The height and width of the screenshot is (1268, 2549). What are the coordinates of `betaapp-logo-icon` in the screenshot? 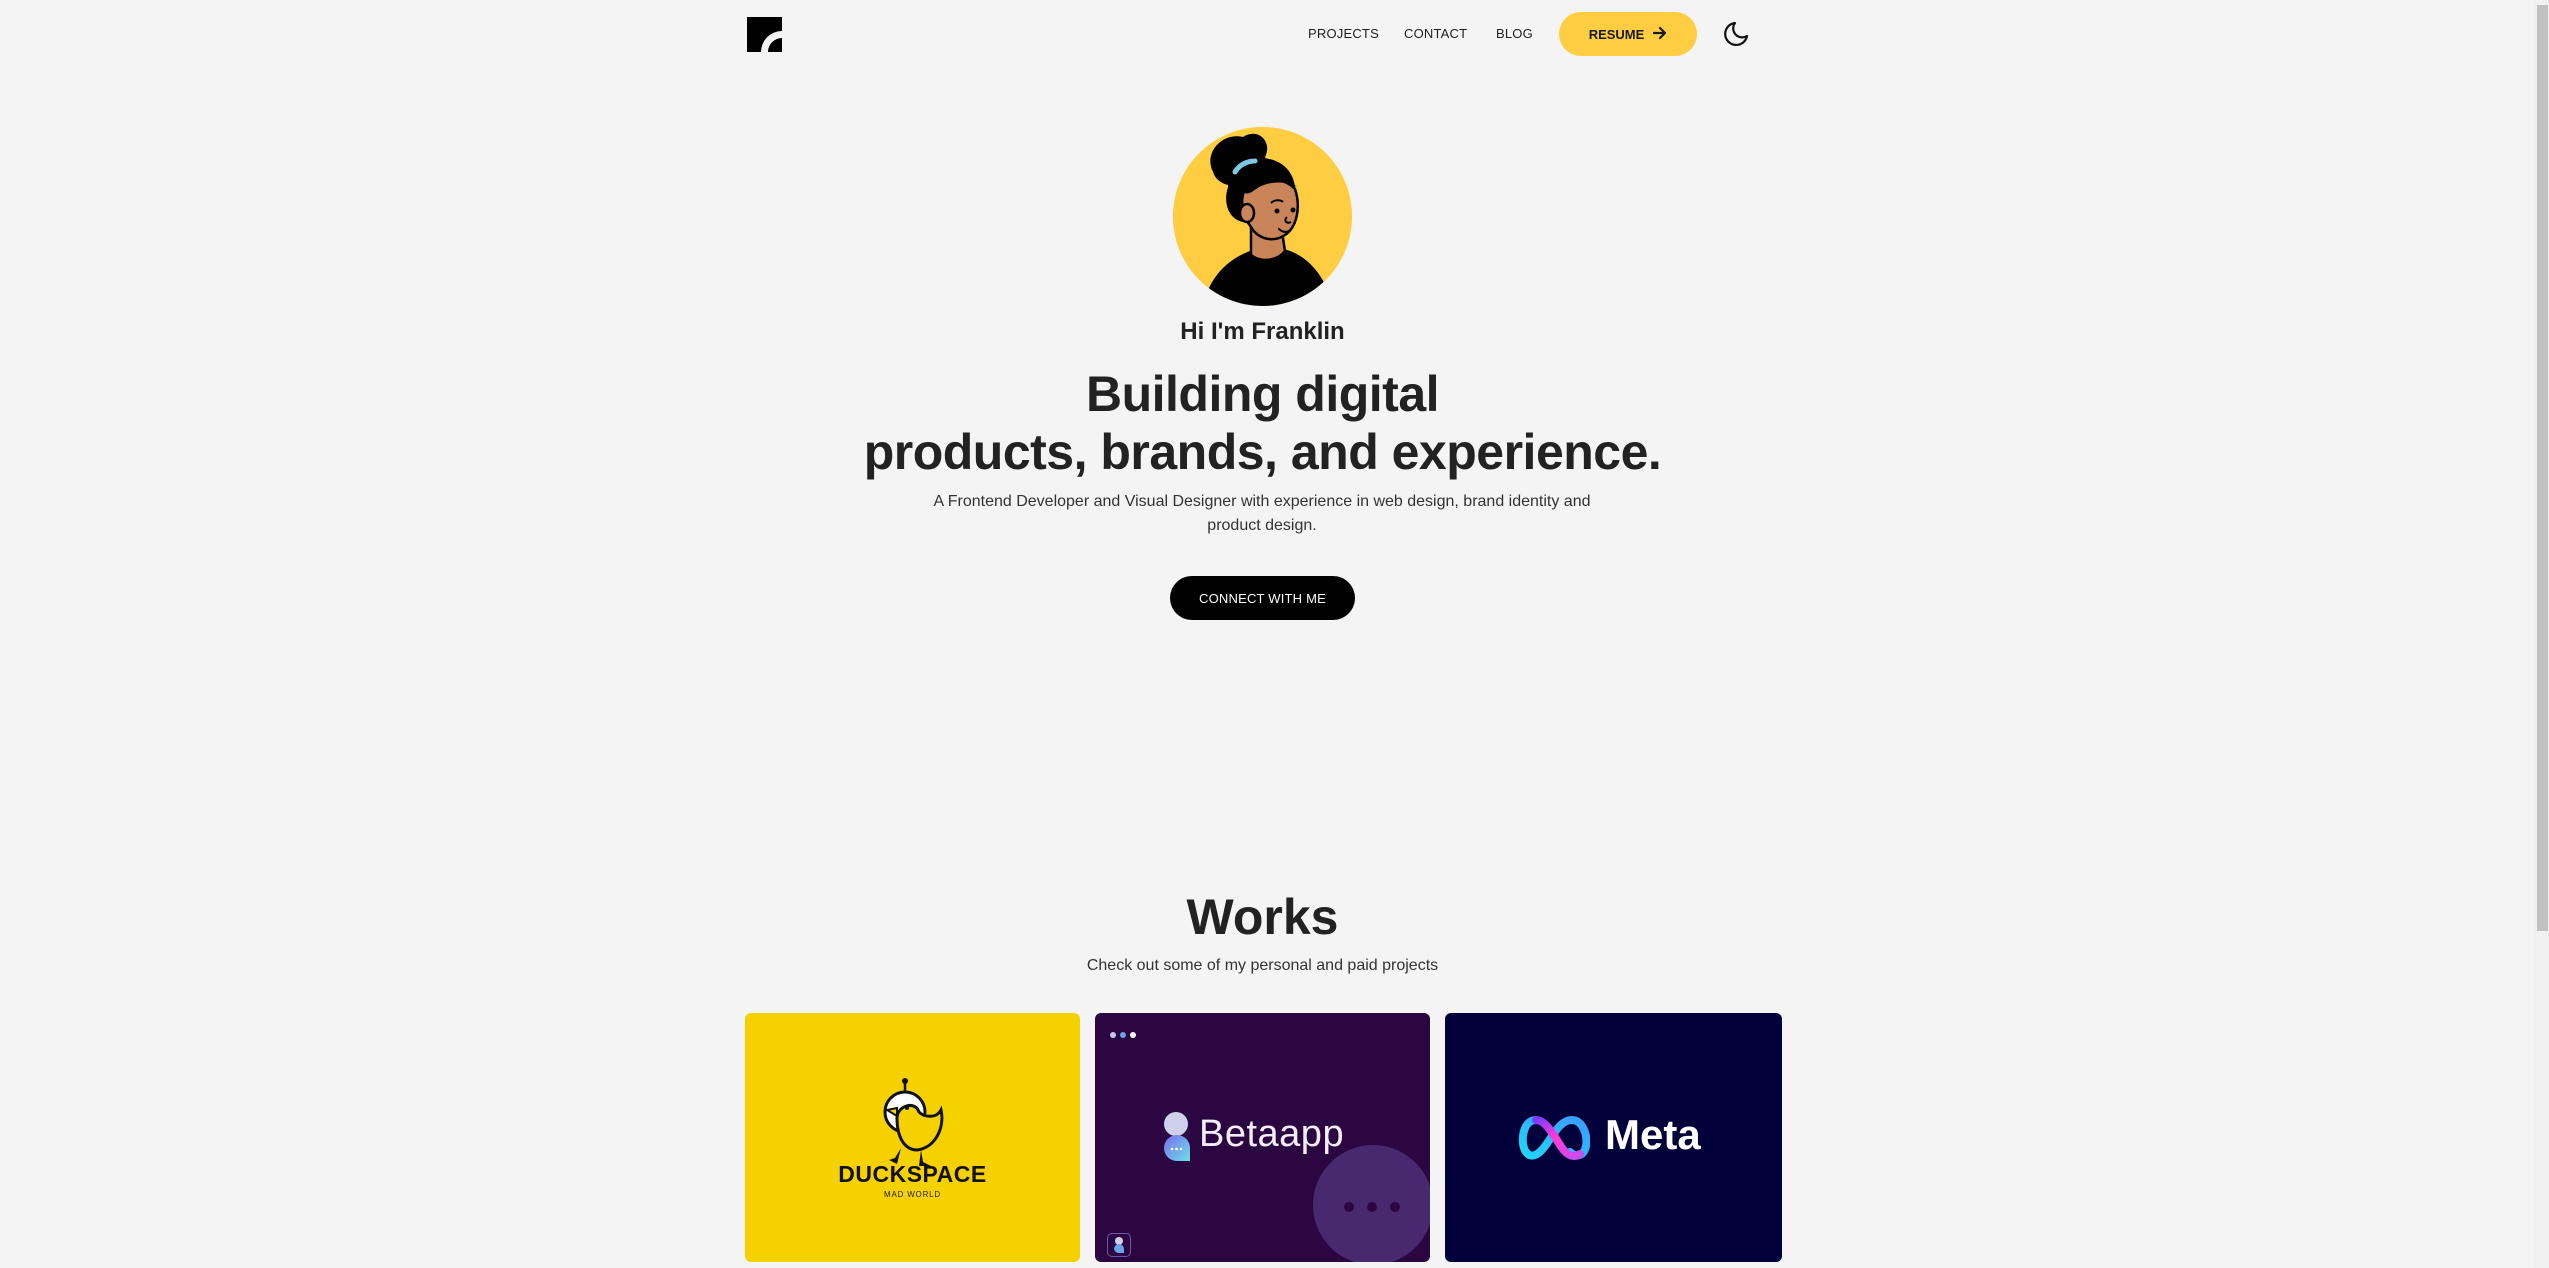 It's located at (1177, 1137).